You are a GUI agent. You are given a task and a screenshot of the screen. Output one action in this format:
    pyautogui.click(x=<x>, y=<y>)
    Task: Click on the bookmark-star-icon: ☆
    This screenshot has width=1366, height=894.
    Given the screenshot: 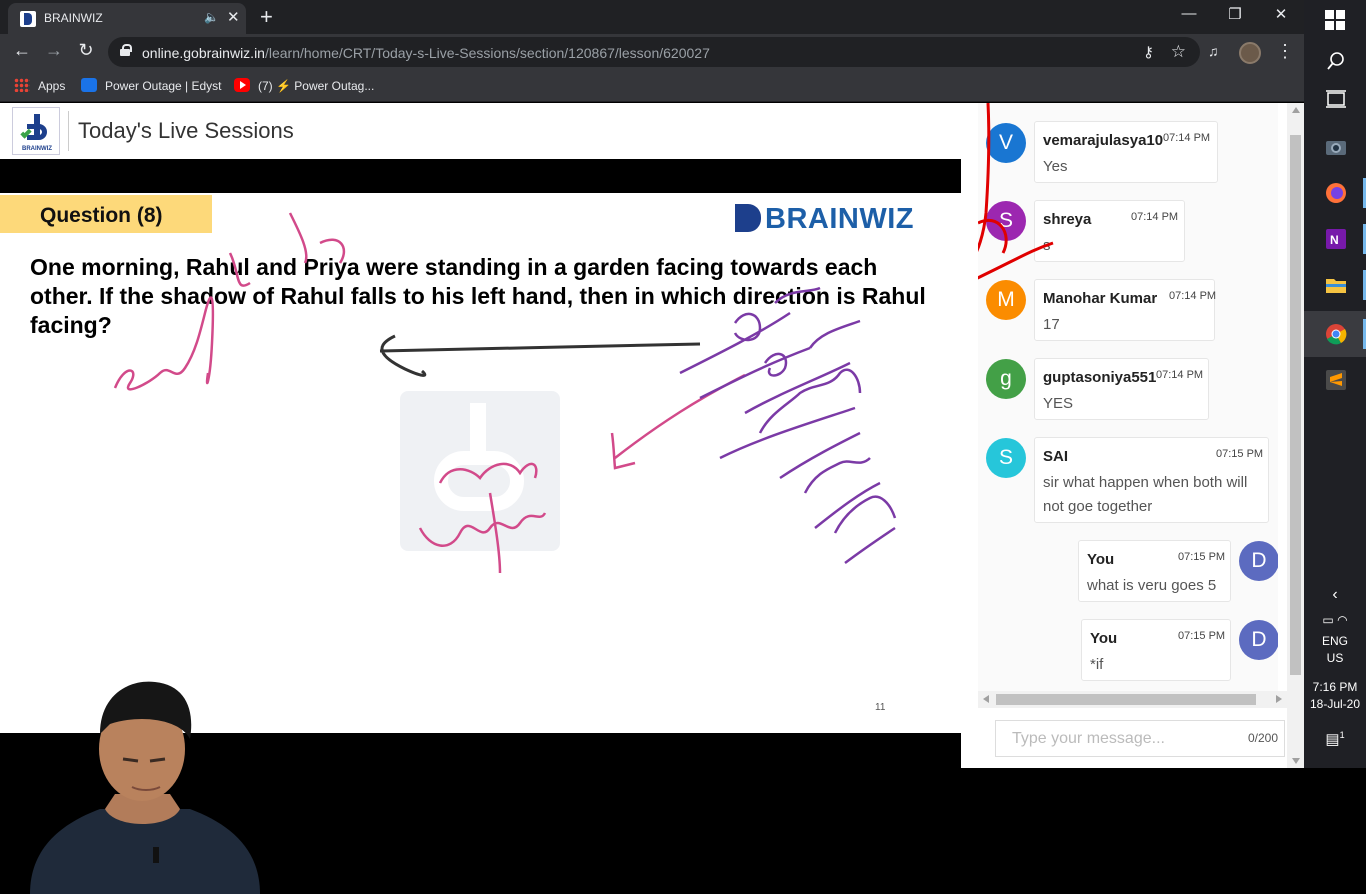 What is the action you would take?
    pyautogui.click(x=1178, y=52)
    